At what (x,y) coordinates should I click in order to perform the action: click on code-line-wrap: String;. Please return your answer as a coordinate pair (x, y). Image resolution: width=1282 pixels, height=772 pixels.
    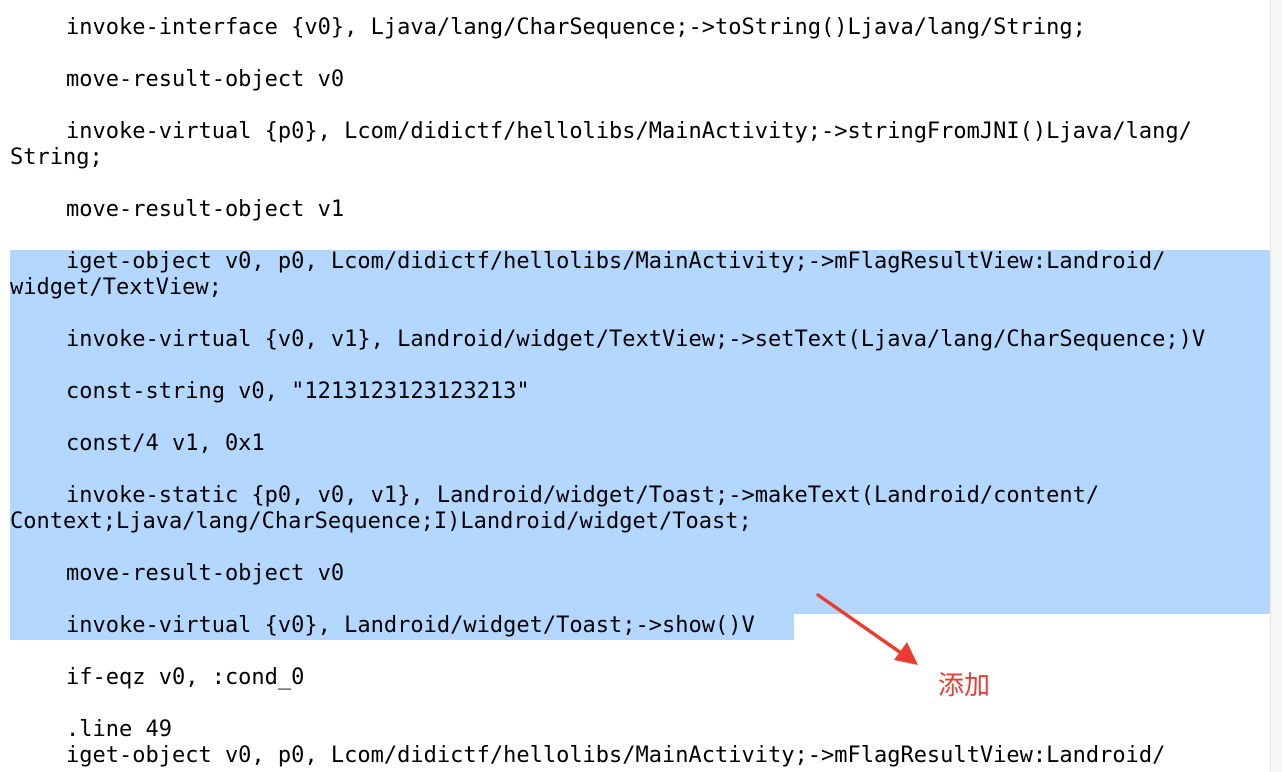
    Looking at the image, I should click on (56, 158).